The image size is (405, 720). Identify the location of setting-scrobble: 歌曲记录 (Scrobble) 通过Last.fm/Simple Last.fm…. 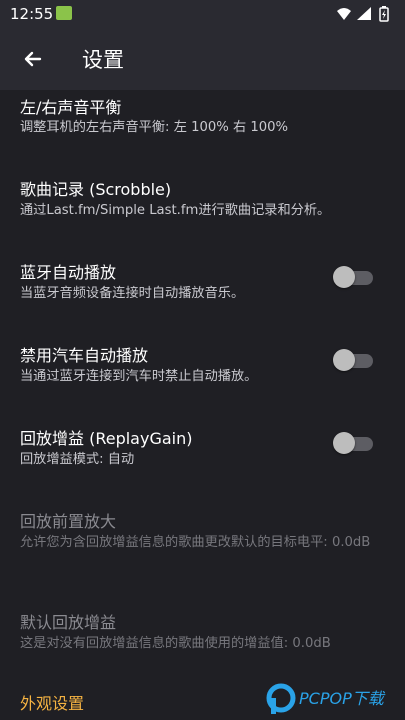
(202, 196).